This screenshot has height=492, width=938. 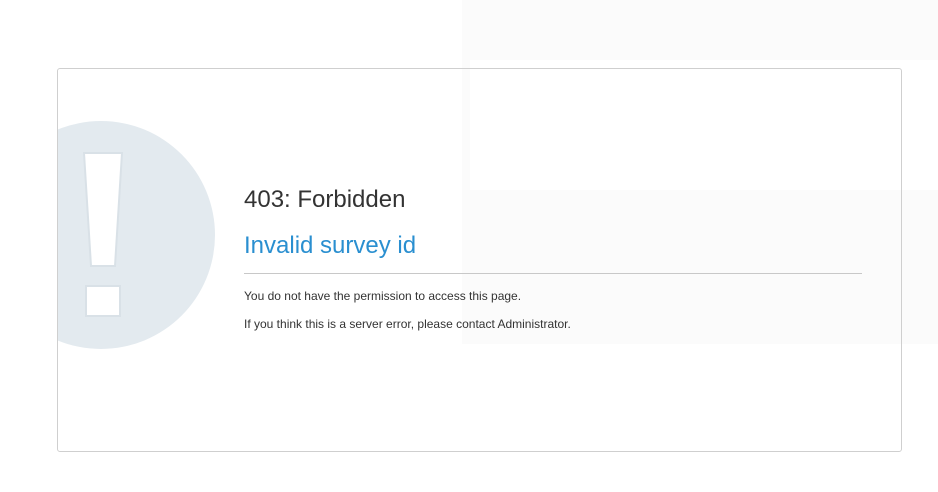 I want to click on error-heading: Invalid survey id, so click(x=330, y=245).